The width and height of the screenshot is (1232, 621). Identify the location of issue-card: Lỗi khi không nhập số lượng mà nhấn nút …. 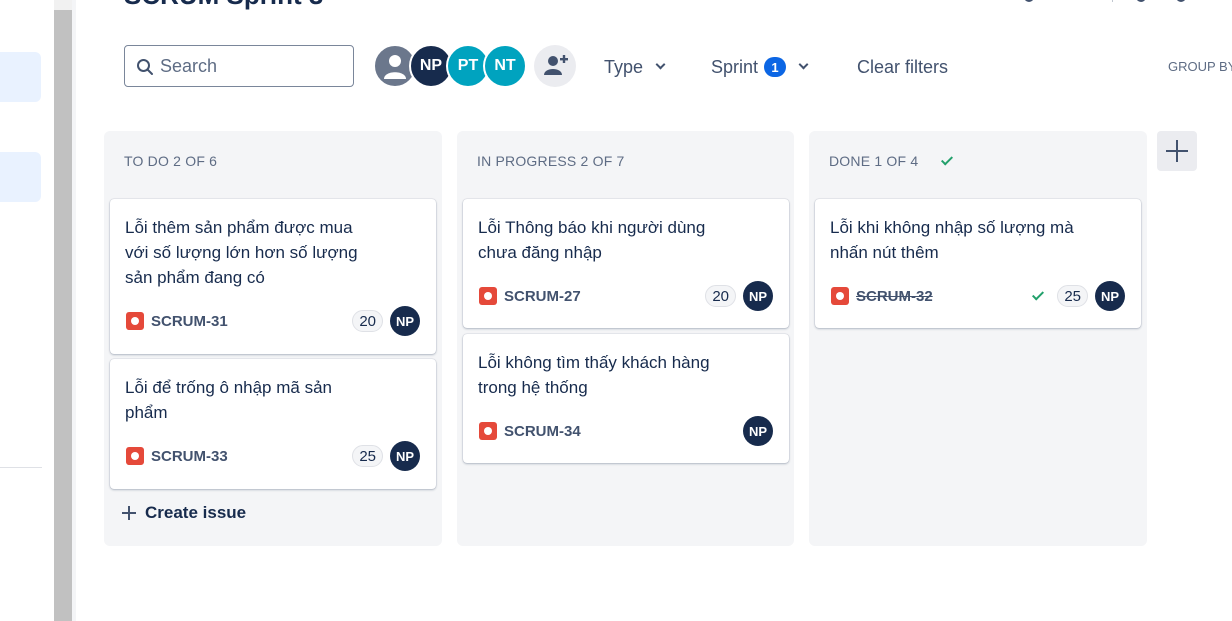
(978, 263).